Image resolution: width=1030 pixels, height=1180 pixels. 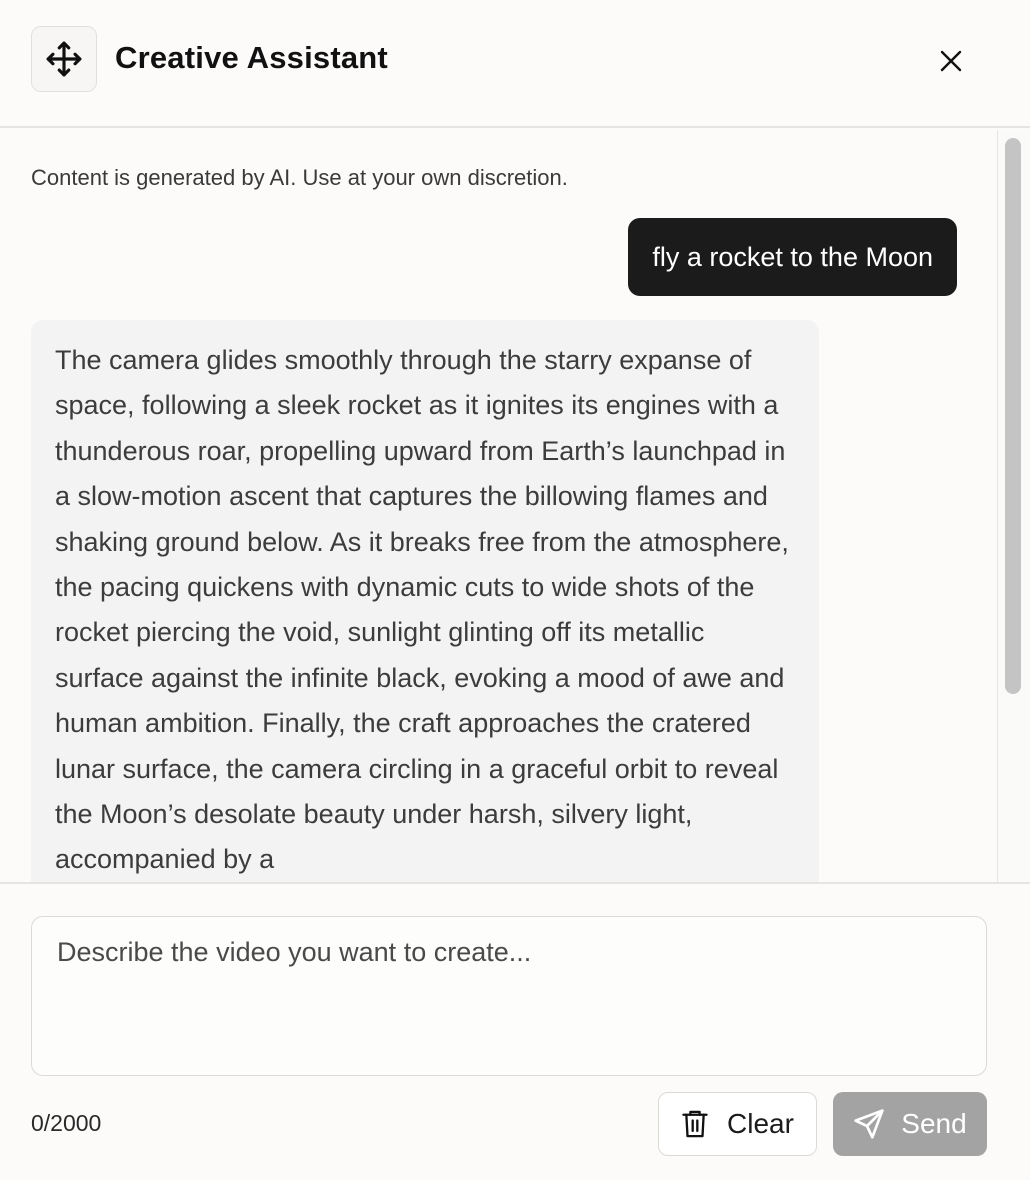 I want to click on prompt-input, so click(x=509, y=996).